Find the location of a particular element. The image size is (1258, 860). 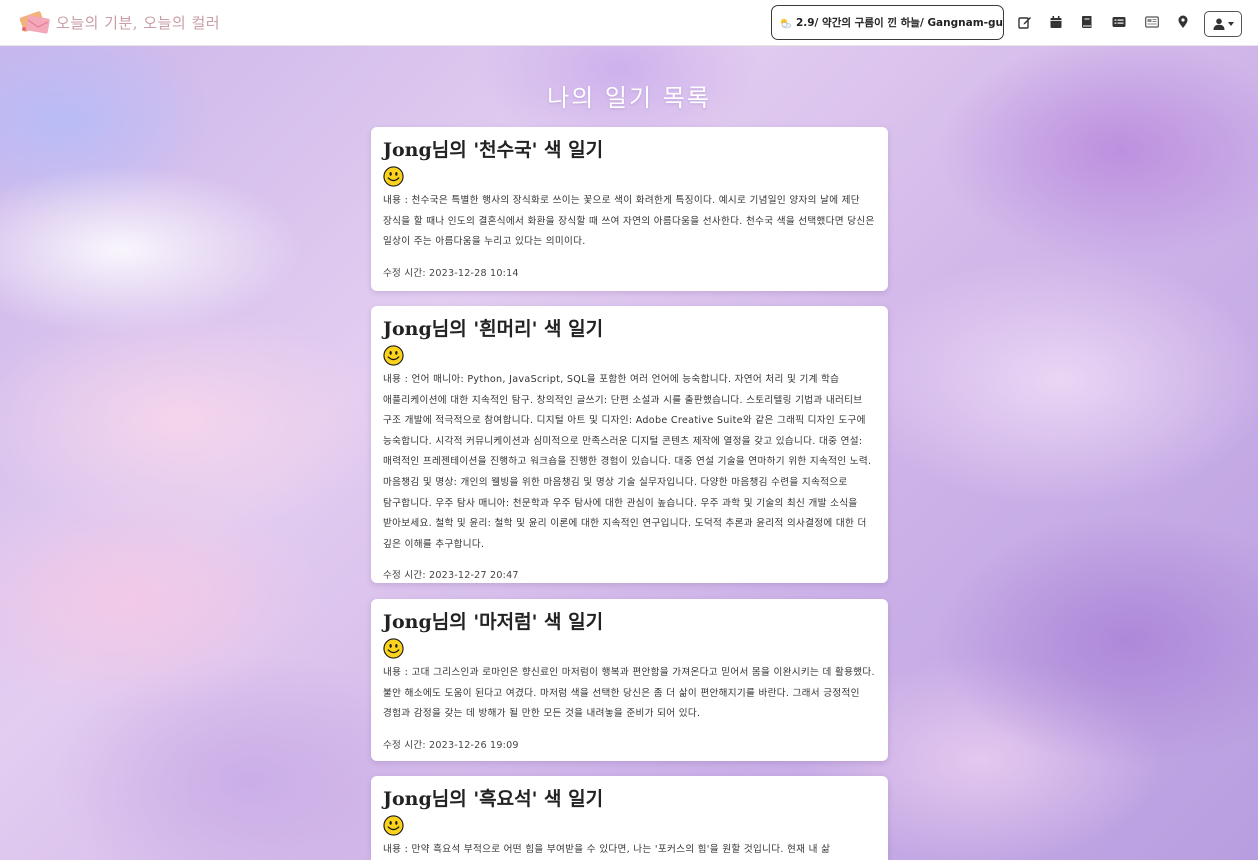

newspaper-icon is located at coordinates (1152, 22).